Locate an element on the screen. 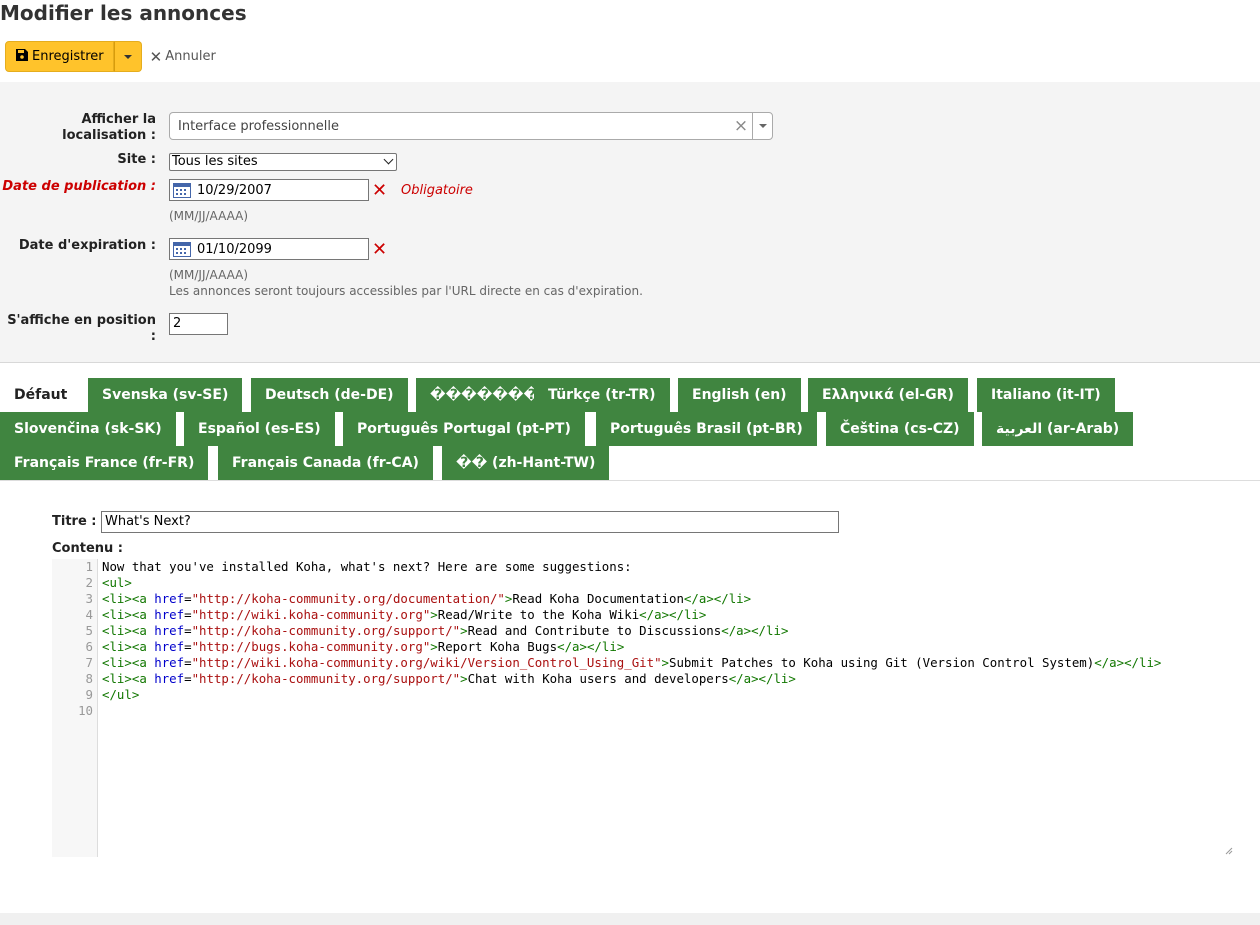  tab-sk-sk: Slovenčina (sk-SK) is located at coordinates (88, 429).